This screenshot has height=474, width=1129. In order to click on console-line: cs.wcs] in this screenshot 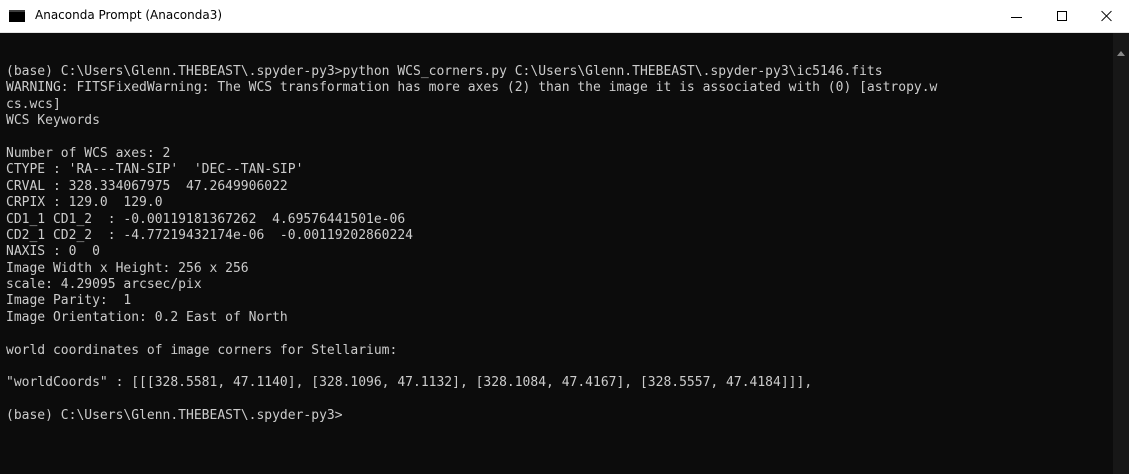, I will do `click(33, 104)`.